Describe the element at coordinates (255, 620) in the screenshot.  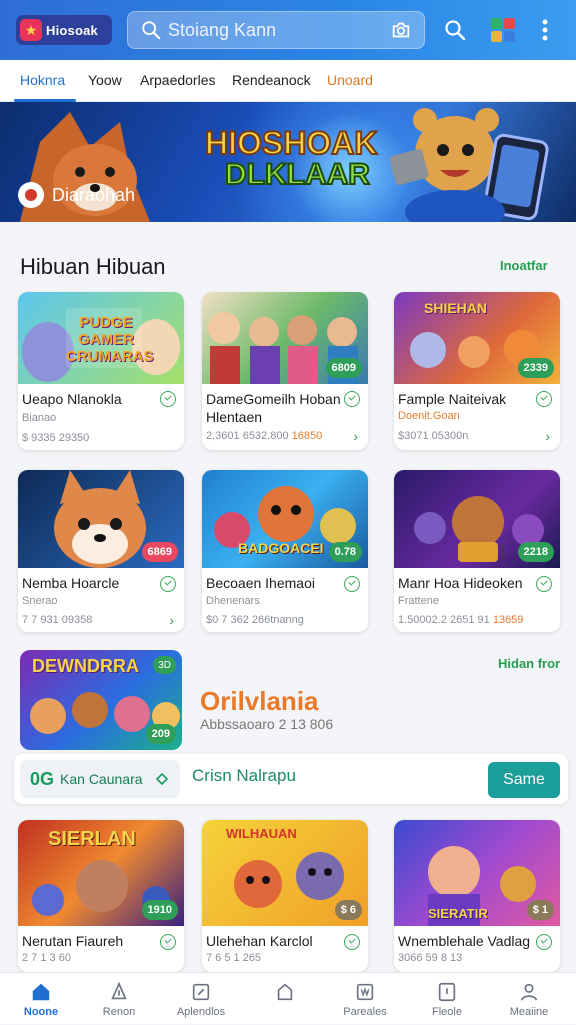
I see `game-meta: $0 7 362 266tnanng` at that location.